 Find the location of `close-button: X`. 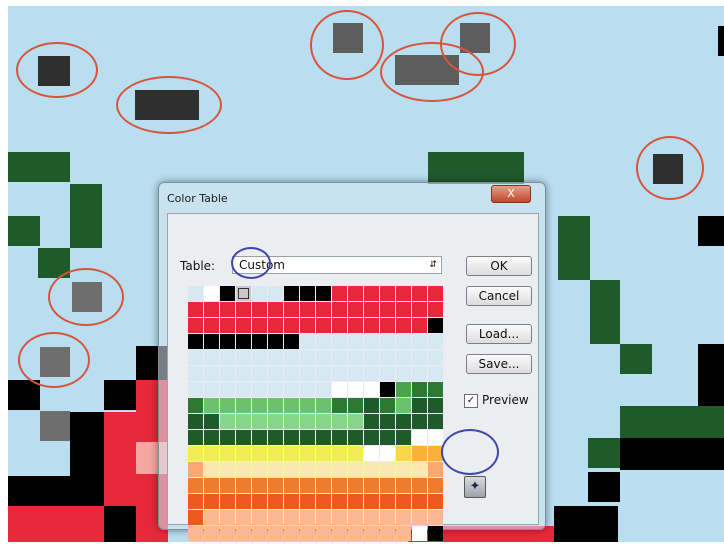

close-button: X is located at coordinates (511, 194).